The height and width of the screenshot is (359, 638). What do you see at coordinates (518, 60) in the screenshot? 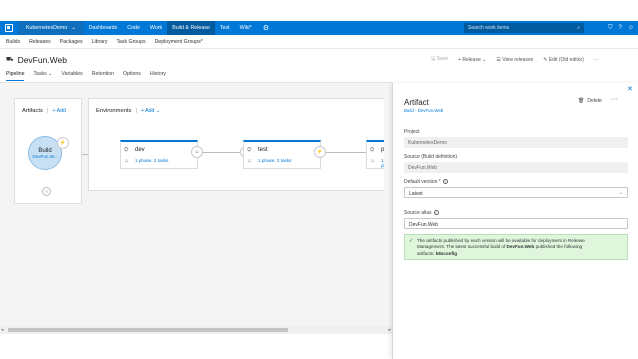
I see `view-releases-label: View releases` at bounding box center [518, 60].